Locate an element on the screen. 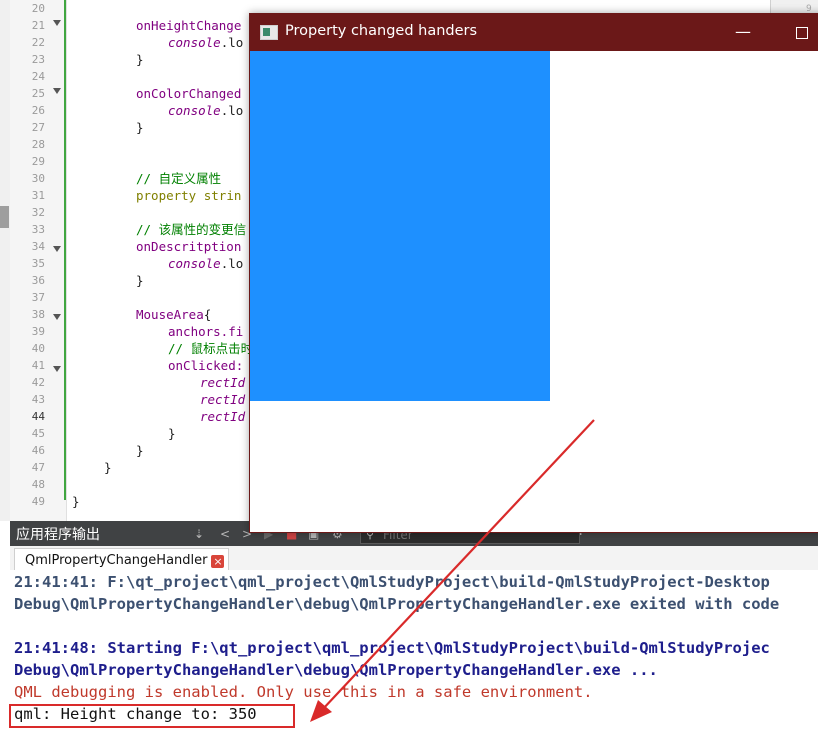  minimize-icon: — is located at coordinates (743, 31).